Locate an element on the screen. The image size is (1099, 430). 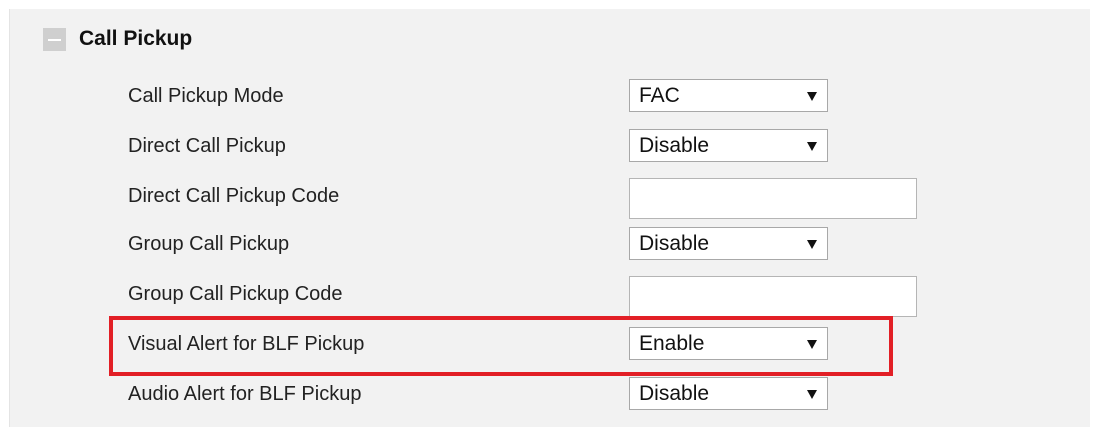
group-call-pickup-value: Disable is located at coordinates (674, 243).